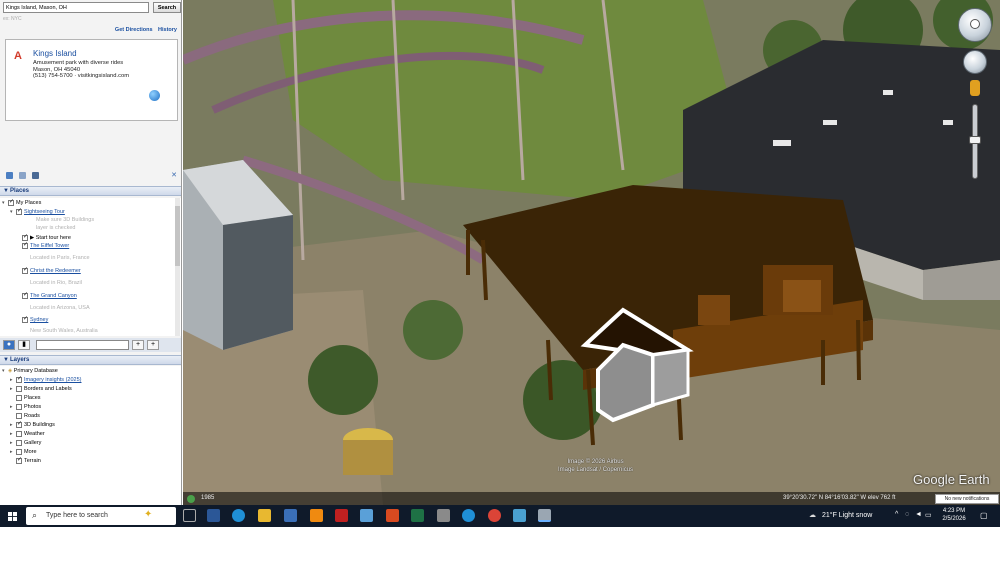  I want to click on edge-browser-icon, so click(468, 515).